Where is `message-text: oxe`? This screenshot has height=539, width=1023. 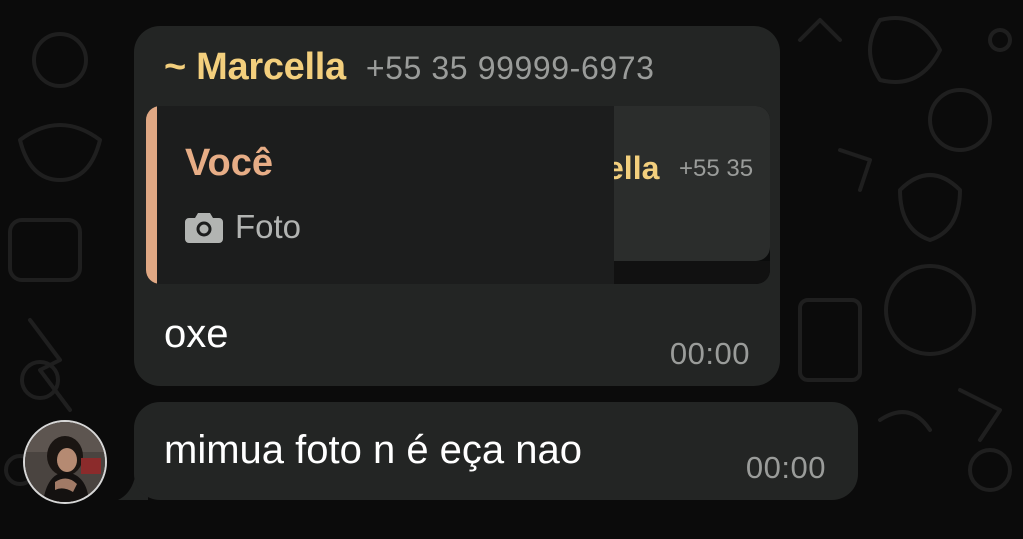 message-text: oxe is located at coordinates (196, 334).